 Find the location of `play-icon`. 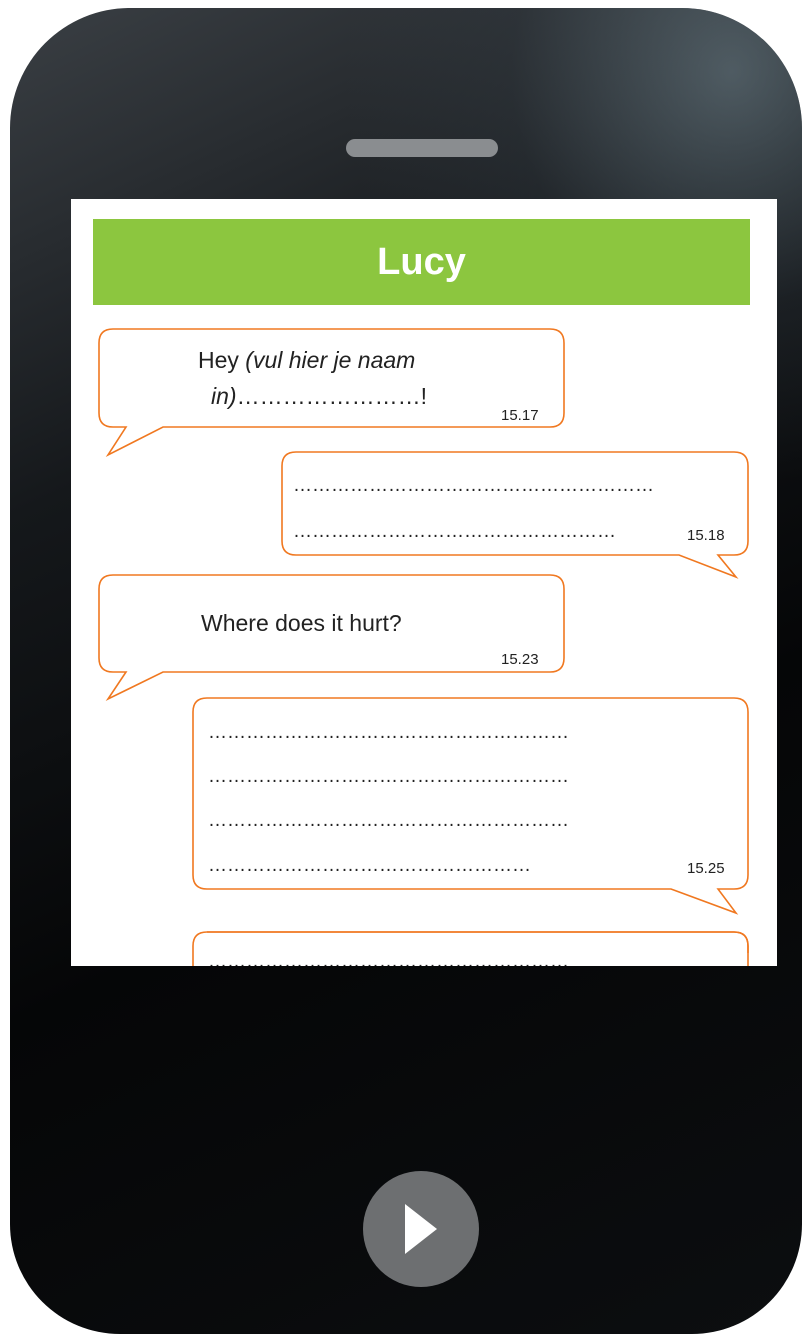

play-icon is located at coordinates (421, 1229).